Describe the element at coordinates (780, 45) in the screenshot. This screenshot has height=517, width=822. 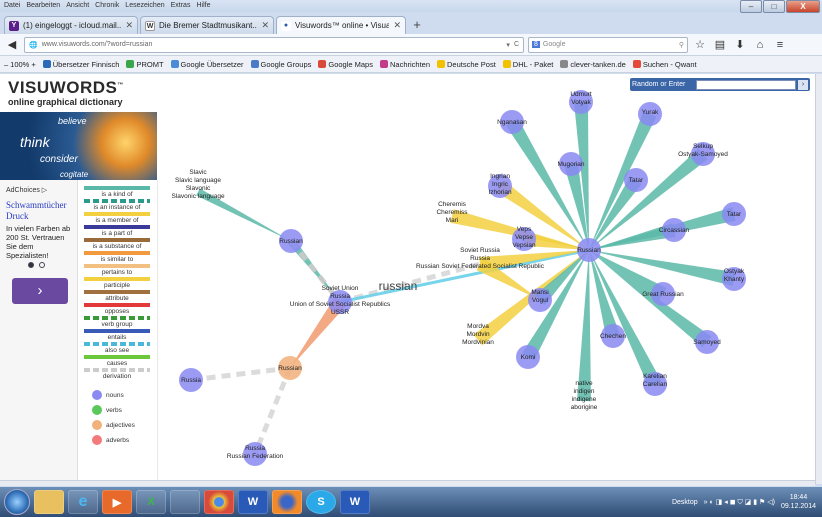
I see `menu-icon: ≡` at that location.